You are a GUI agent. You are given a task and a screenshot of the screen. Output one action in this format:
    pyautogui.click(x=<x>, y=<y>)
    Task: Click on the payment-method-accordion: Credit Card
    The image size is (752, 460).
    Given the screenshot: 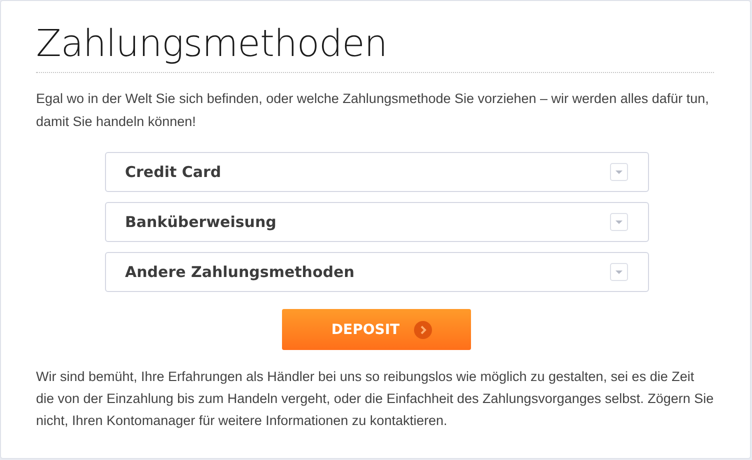 What is the action you would take?
    pyautogui.click(x=377, y=172)
    